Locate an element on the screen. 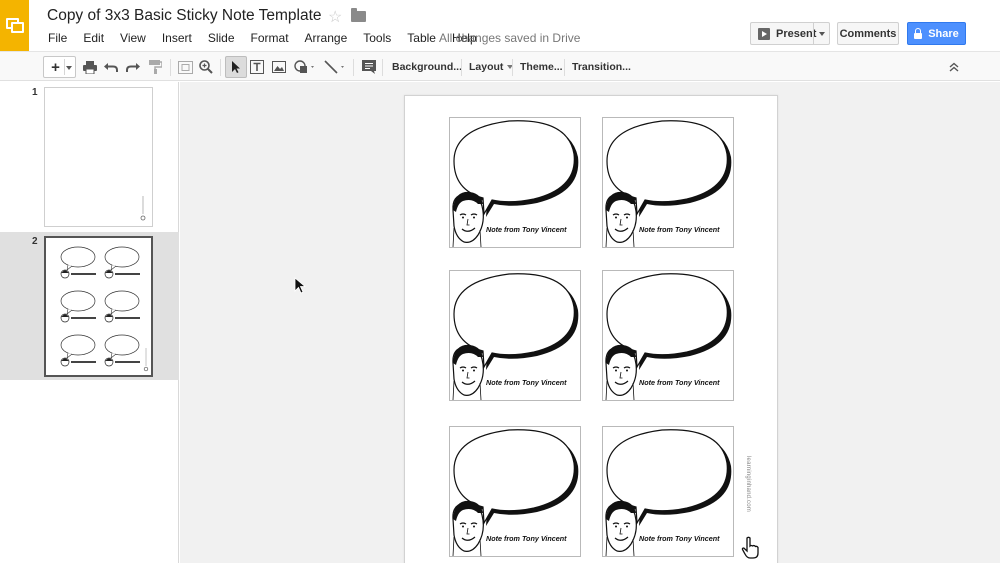  slides-logo-icon is located at coordinates (14, 25).